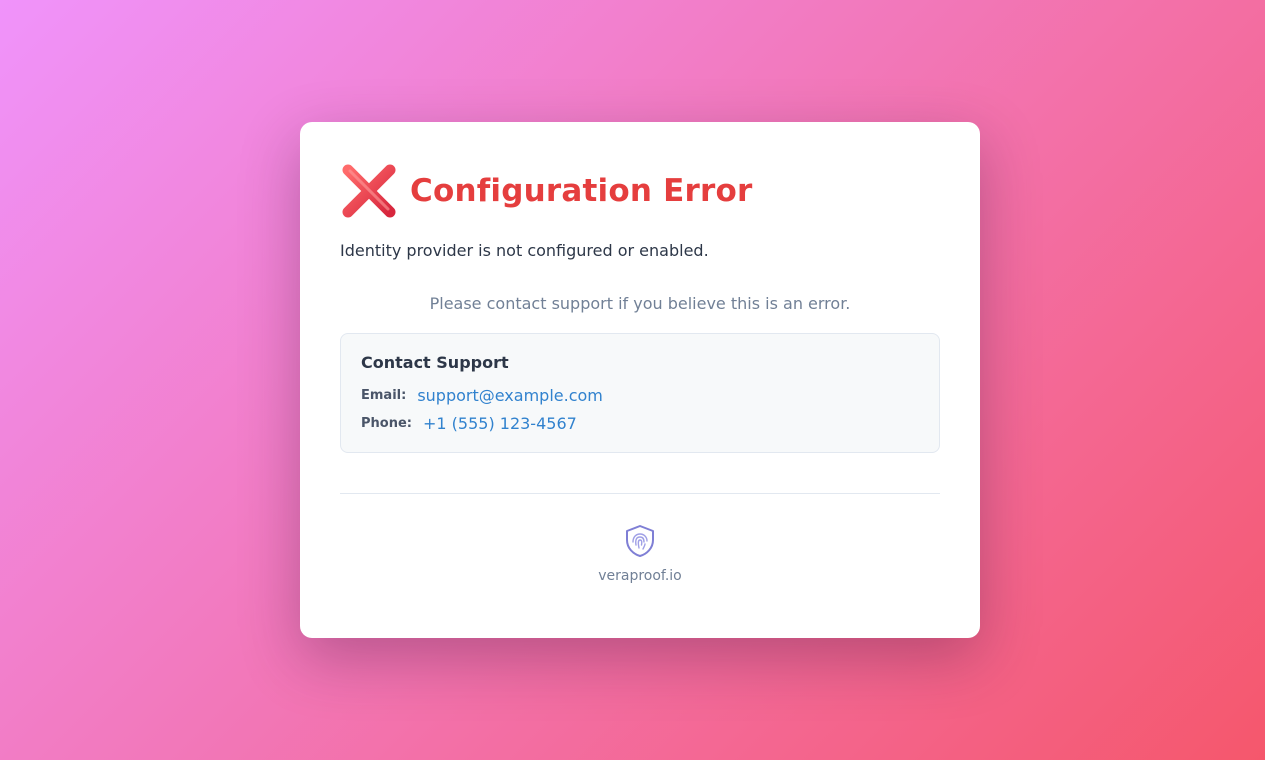 The image size is (1265, 760). What do you see at coordinates (640, 424) in the screenshot?
I see `support-phone-row: Phone: +1 (555) 123-4567` at bounding box center [640, 424].